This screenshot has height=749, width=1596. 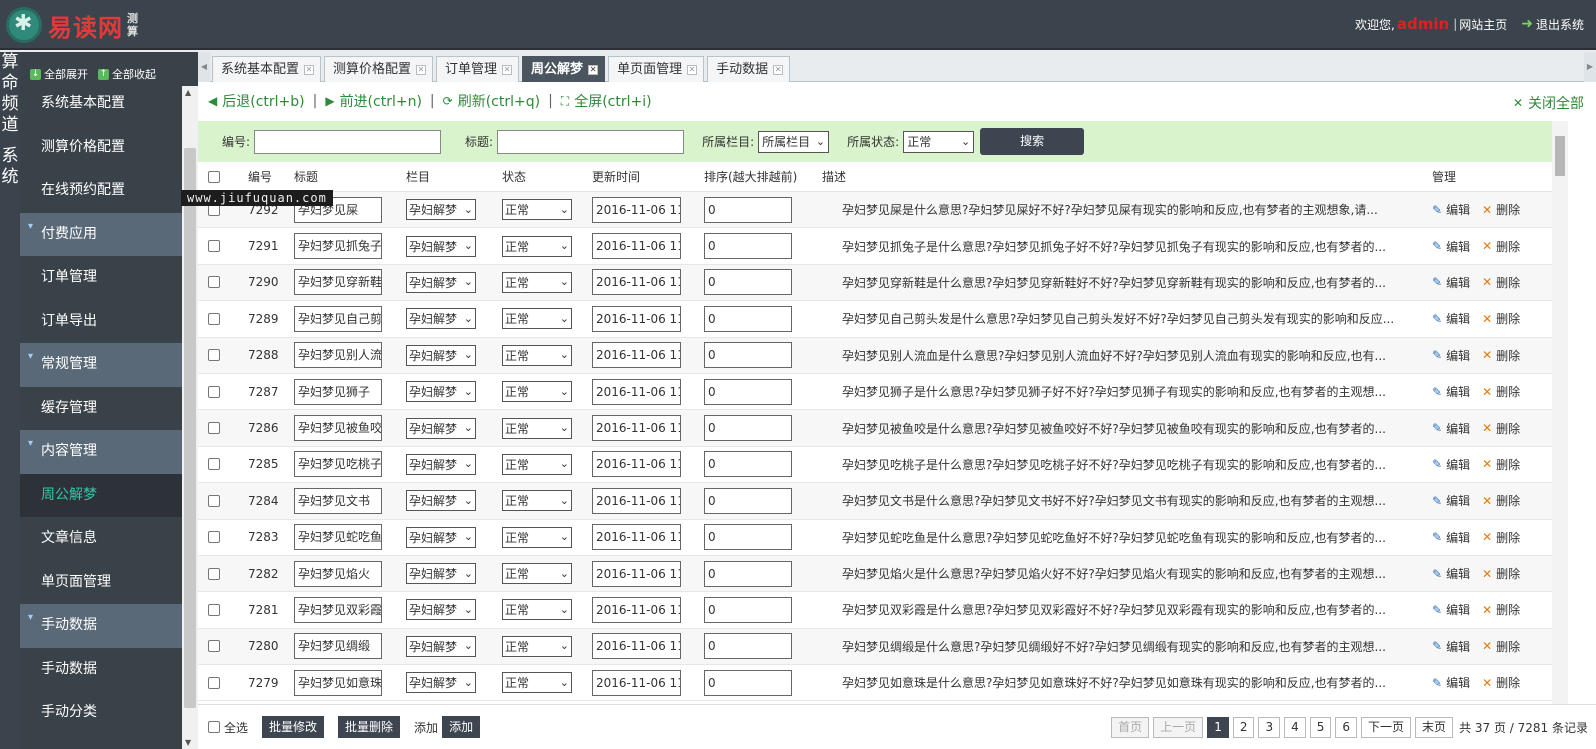 I want to click on page-2-button: 2, so click(x=1243, y=727).